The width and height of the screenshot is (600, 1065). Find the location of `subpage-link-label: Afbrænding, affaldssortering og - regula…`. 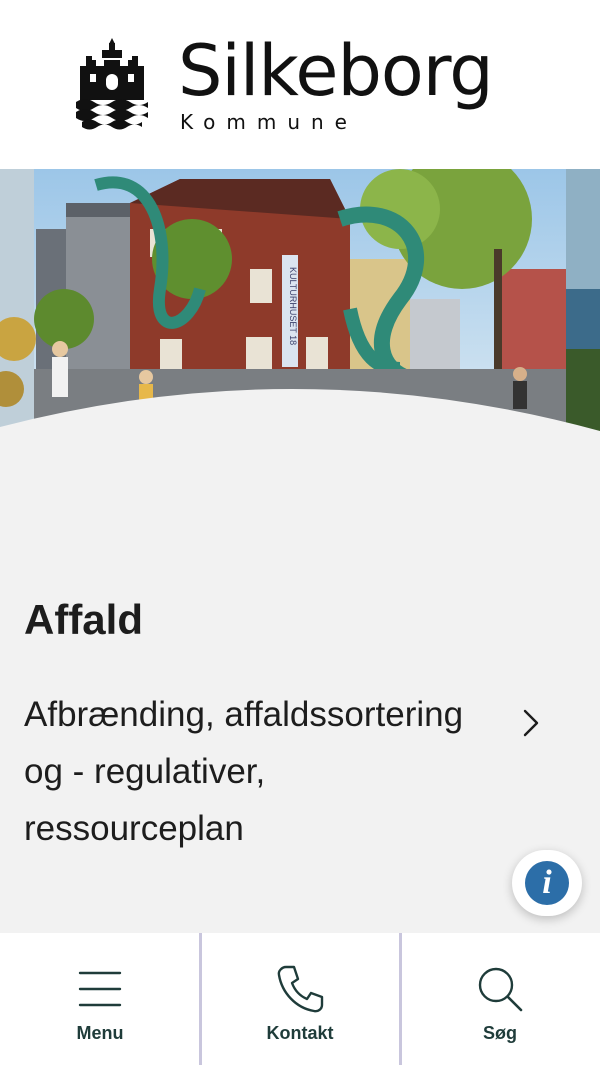

subpage-link-label: Afbrænding, affaldssortering og - regula… is located at coordinates (244, 771).